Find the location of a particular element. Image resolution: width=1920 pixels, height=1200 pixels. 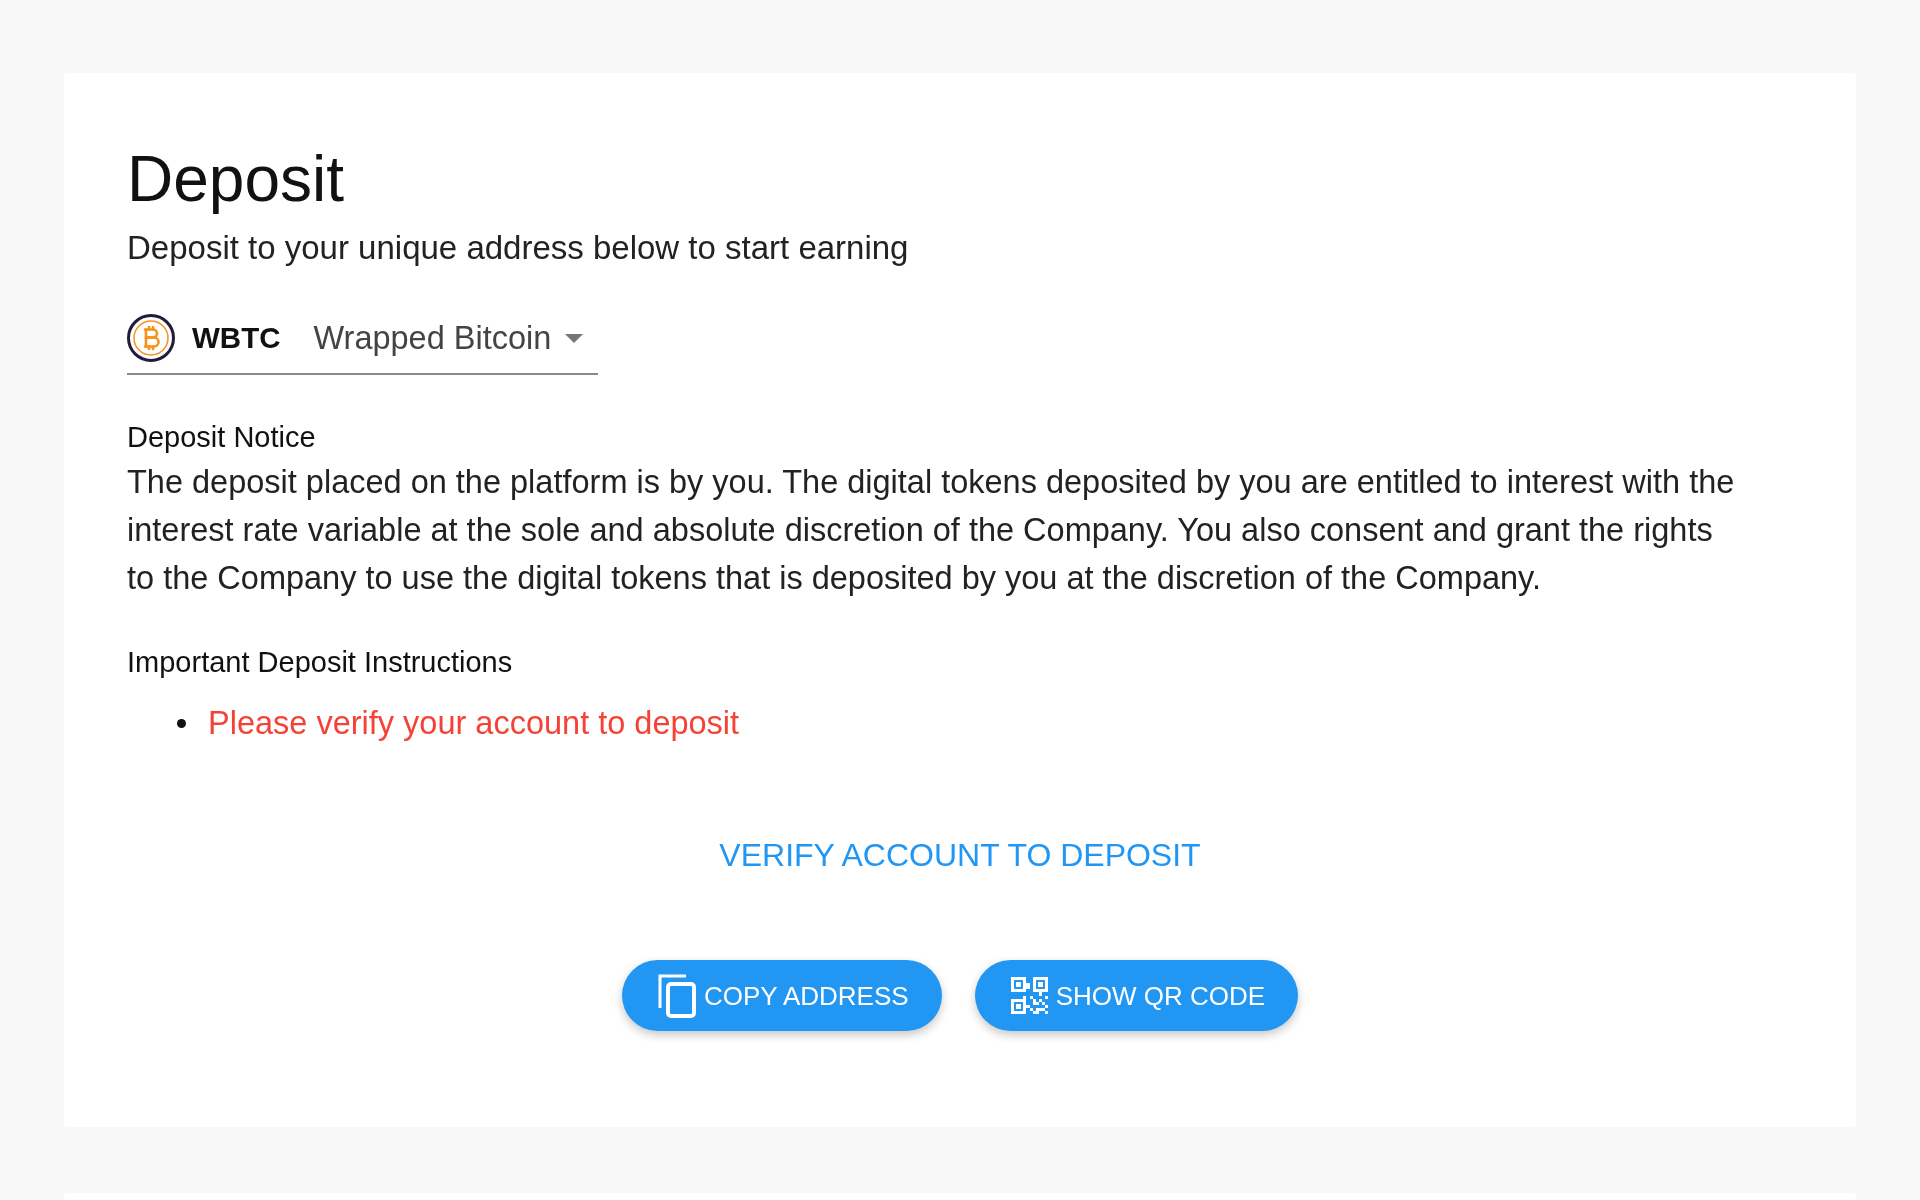

notice-heading: Deposit Notice is located at coordinates (221, 437).